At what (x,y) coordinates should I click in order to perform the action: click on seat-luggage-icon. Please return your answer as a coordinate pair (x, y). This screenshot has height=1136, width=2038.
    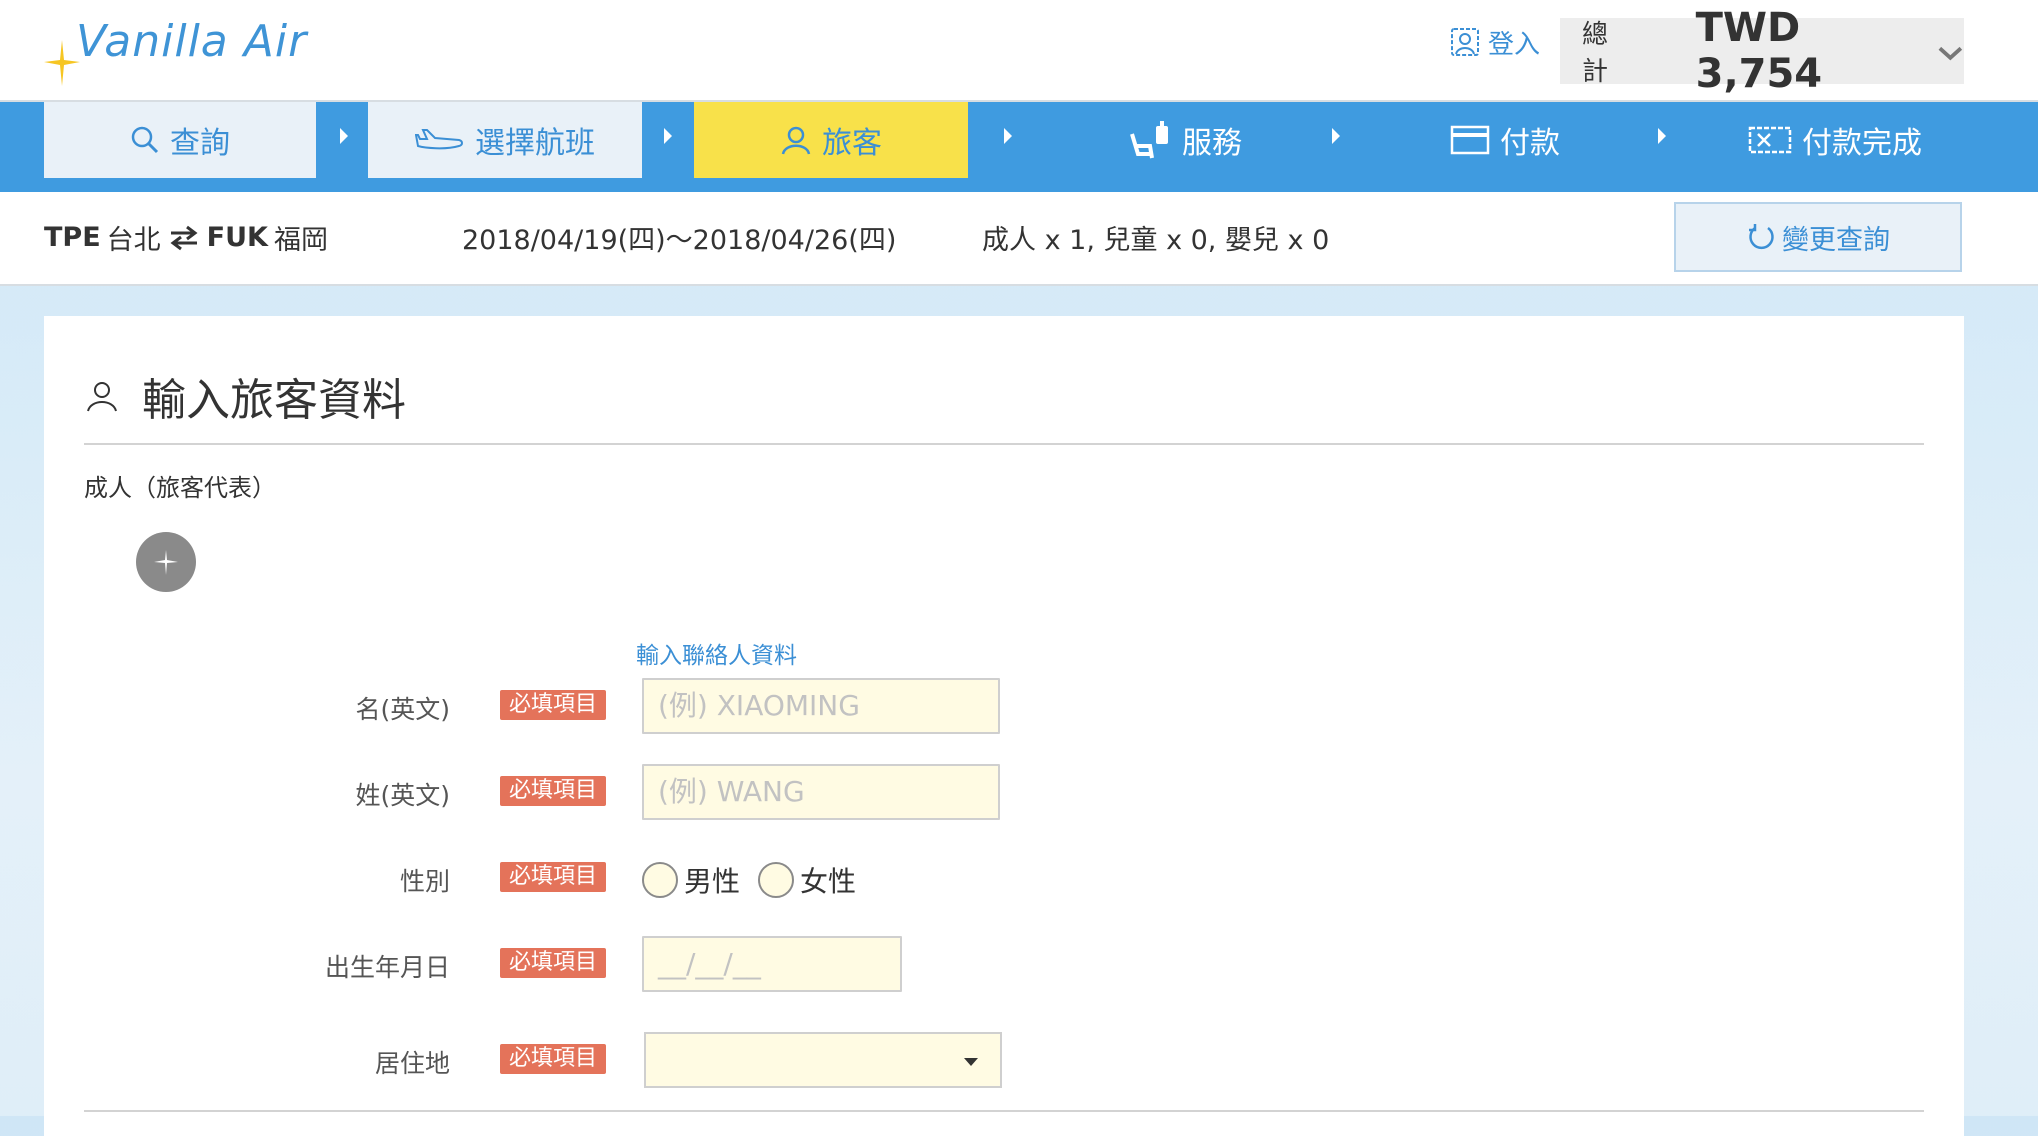
    Looking at the image, I should click on (1150, 140).